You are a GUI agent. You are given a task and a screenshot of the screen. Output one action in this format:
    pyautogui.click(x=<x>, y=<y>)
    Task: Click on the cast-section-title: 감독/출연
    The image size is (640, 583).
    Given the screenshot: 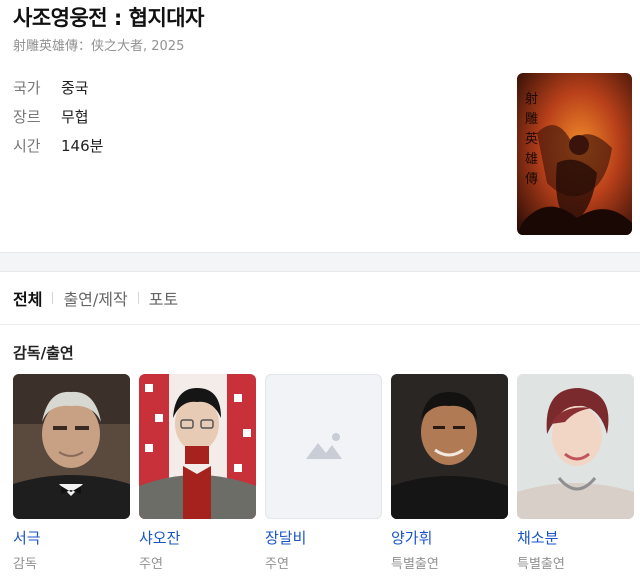 What is the action you would take?
    pyautogui.click(x=43, y=353)
    